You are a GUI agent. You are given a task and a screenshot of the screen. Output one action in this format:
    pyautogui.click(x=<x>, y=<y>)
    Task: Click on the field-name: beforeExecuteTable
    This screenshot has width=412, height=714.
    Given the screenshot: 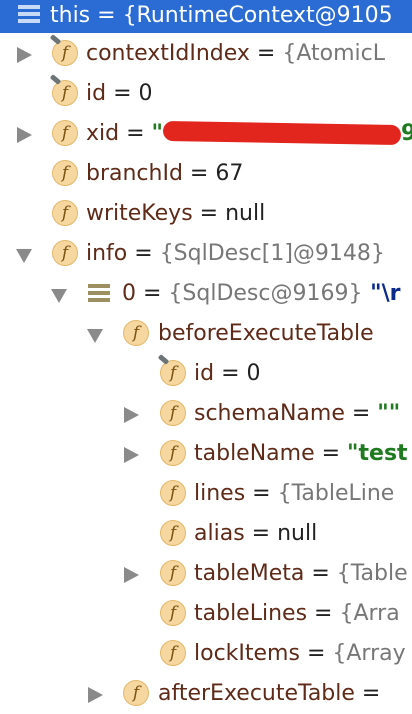 What is the action you would take?
    pyautogui.click(x=266, y=333)
    